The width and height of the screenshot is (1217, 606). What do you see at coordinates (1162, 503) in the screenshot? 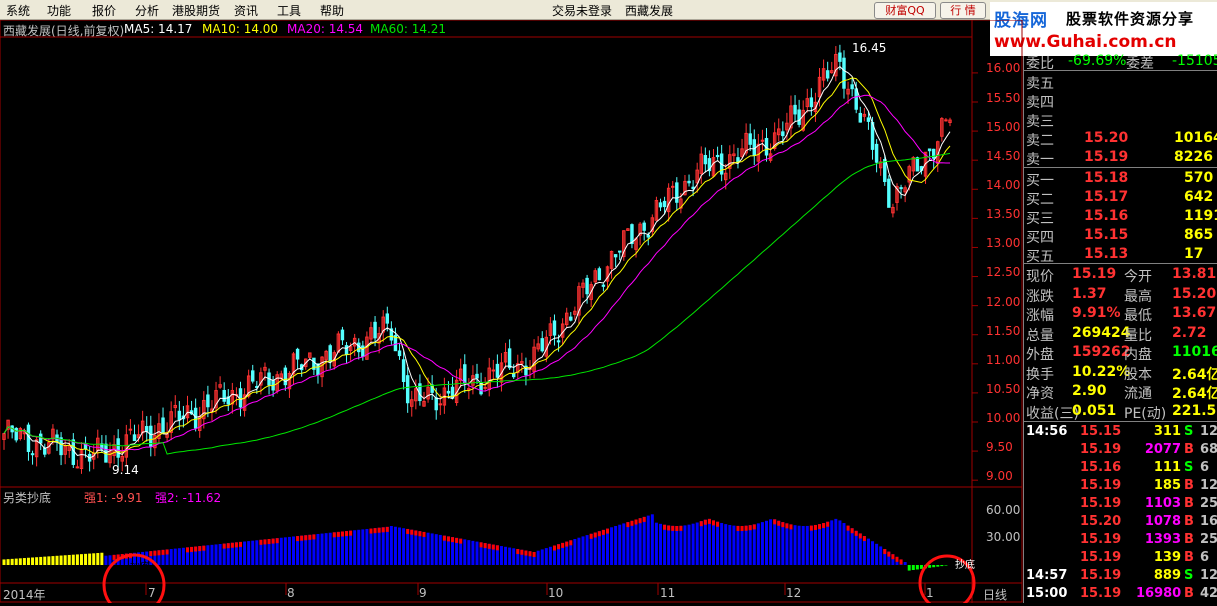
I see `tick-volume: 1103` at bounding box center [1162, 503].